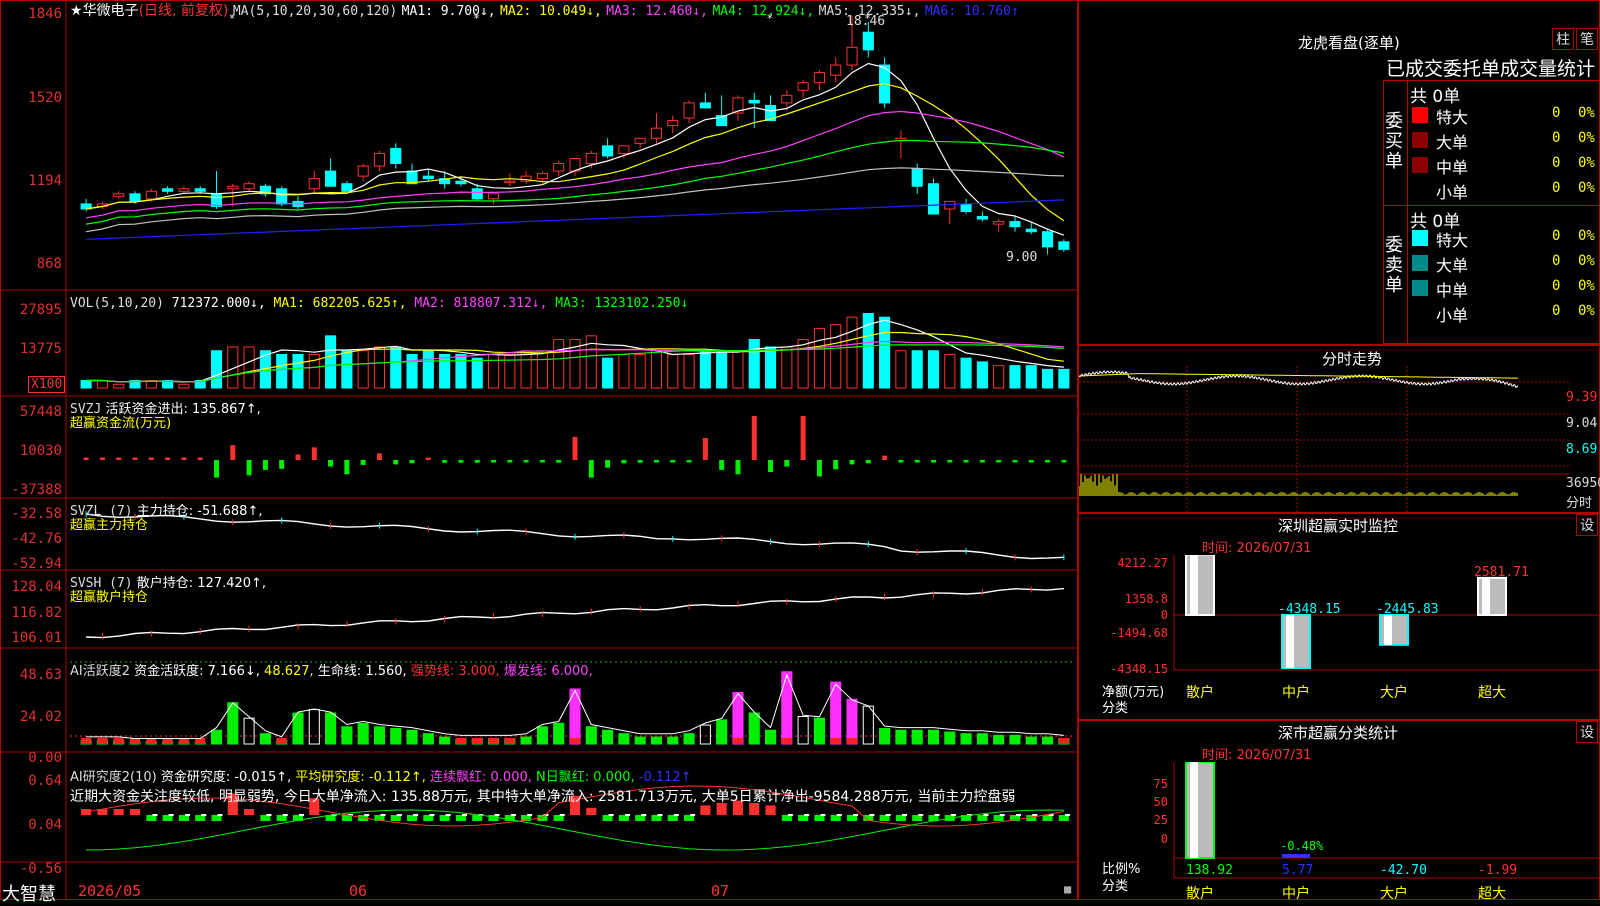 This screenshot has height=906, width=1600. What do you see at coordinates (76, 11) in the screenshot?
I see `star-icon: ★` at bounding box center [76, 11].